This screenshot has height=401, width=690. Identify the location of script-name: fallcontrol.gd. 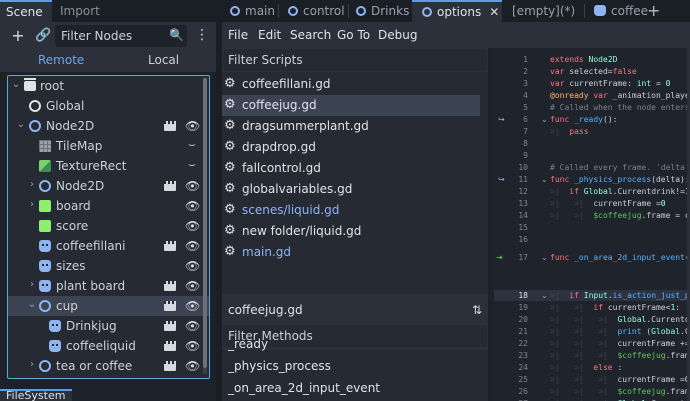
(281, 168).